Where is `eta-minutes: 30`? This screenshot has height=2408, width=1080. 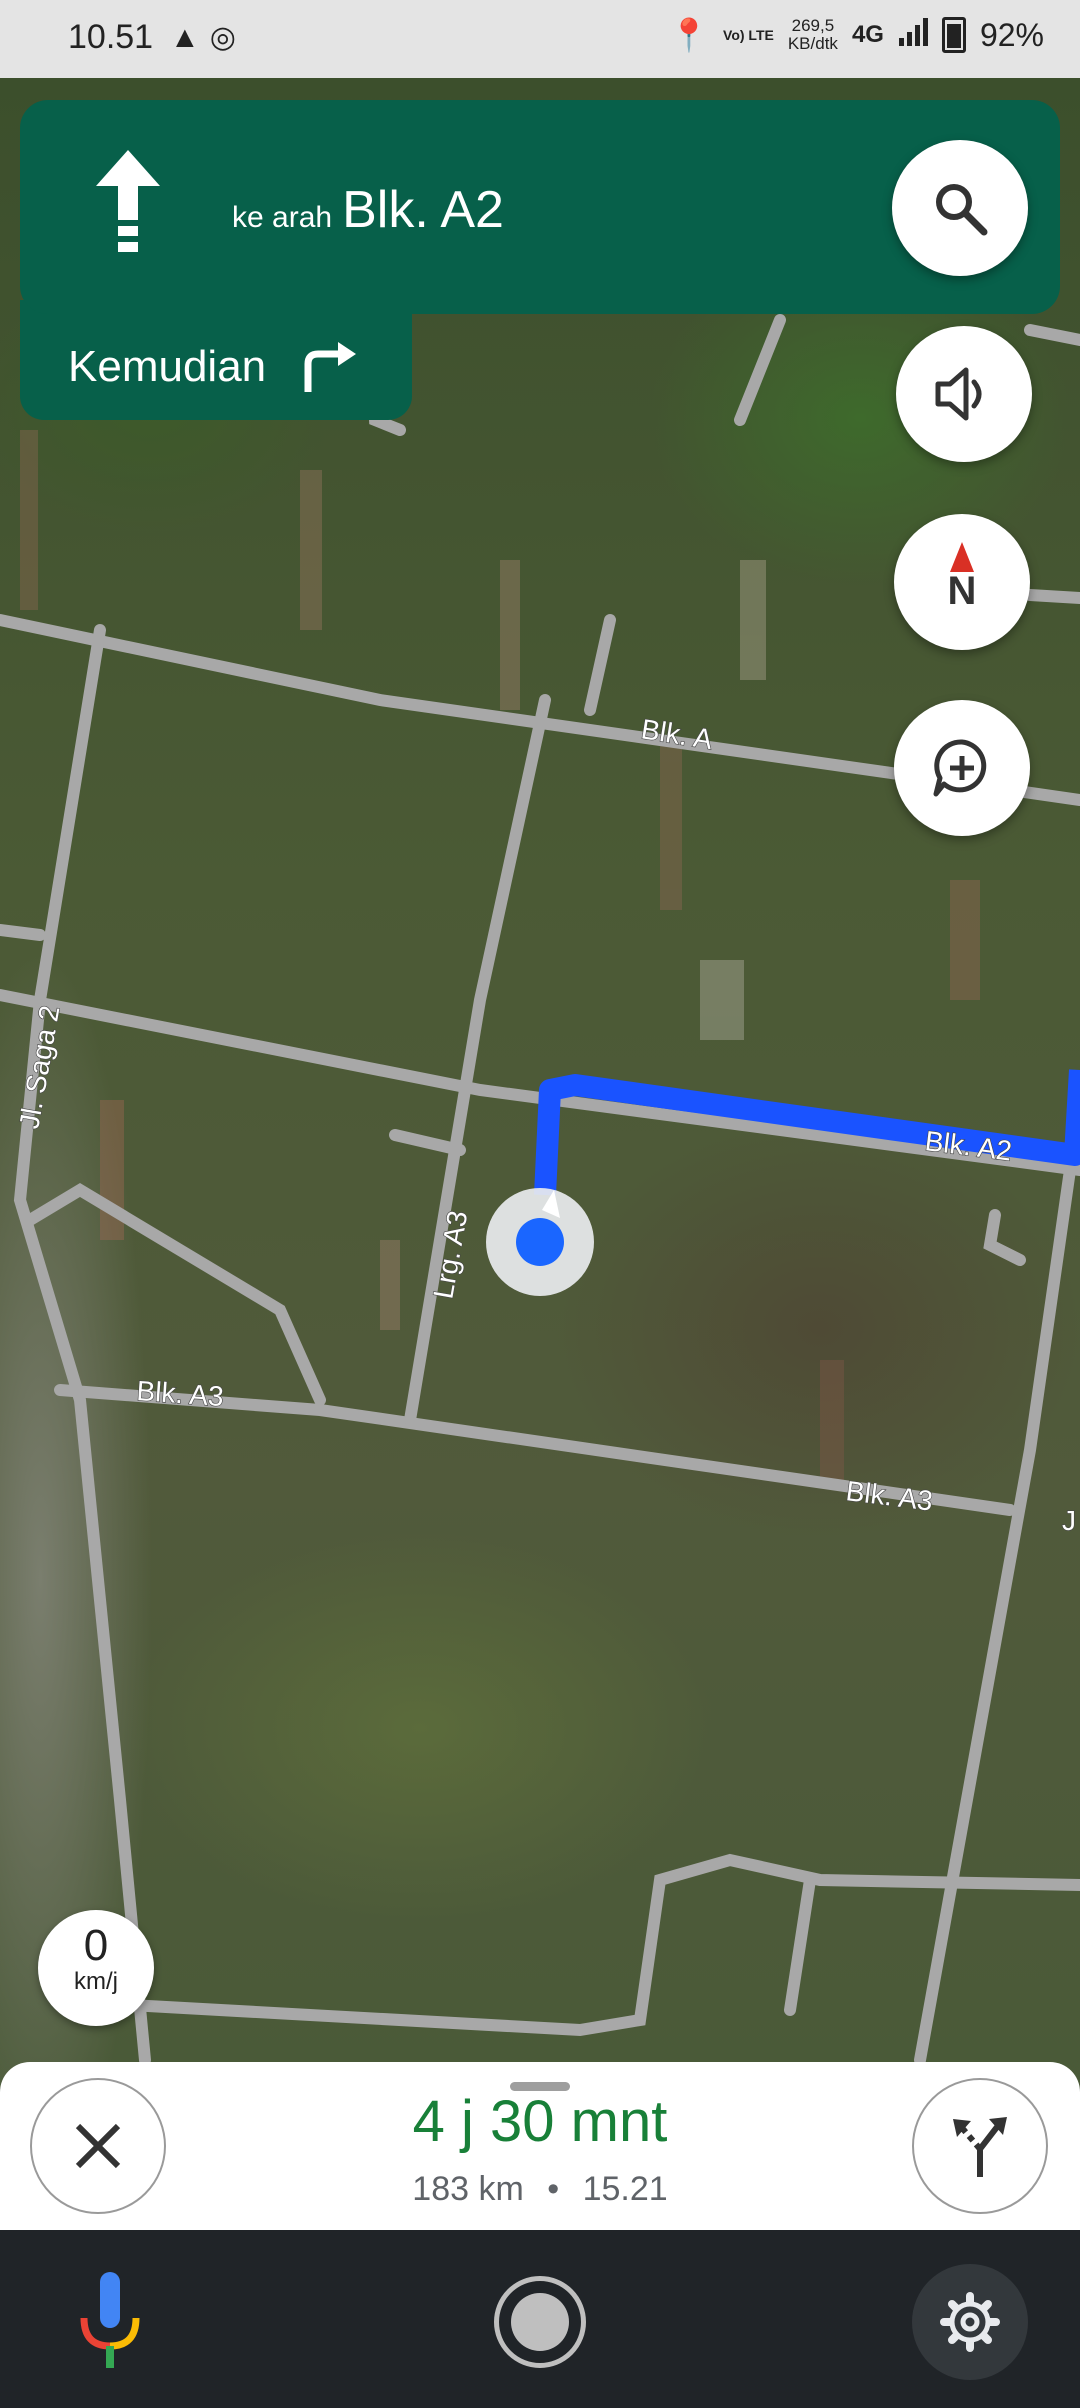
eta-minutes: 30 is located at coordinates (522, 2121).